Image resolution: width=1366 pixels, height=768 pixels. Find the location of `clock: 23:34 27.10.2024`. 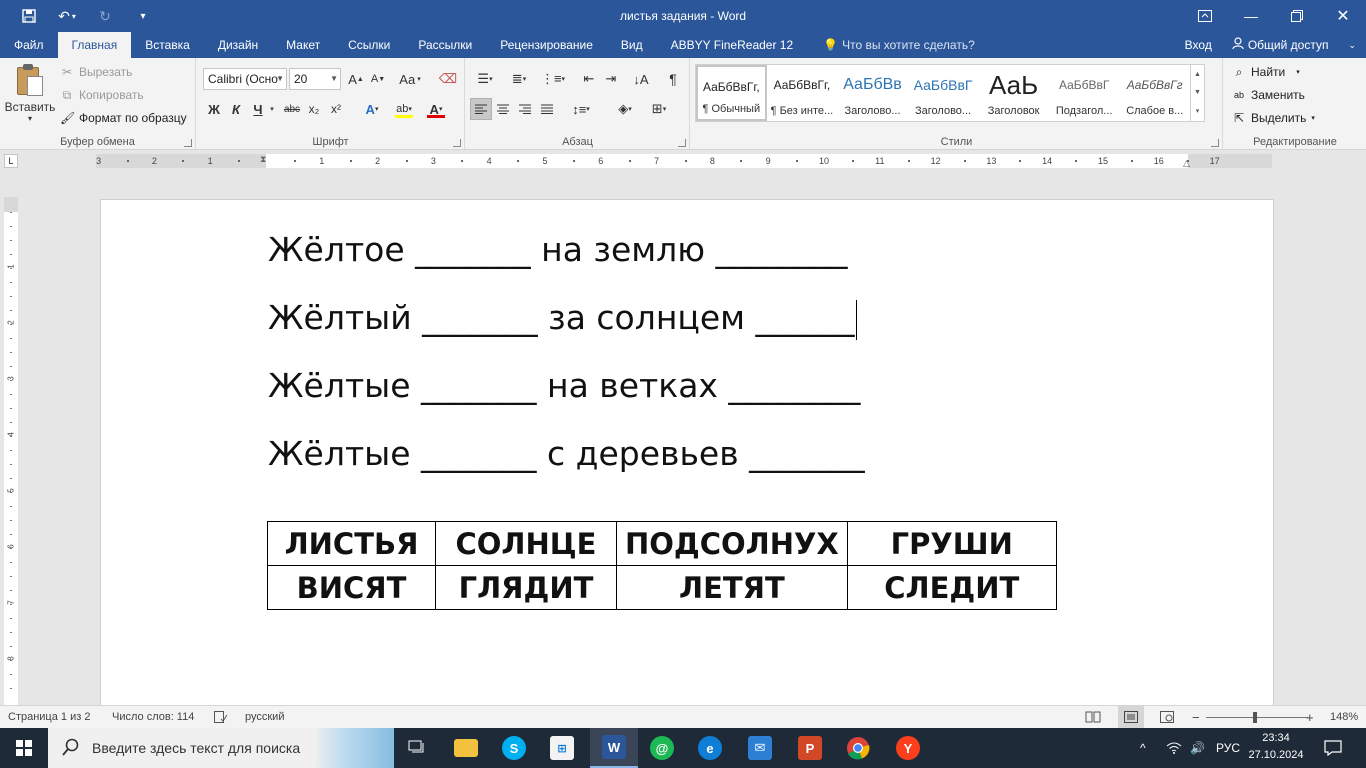

clock: 23:34 27.10.2024 is located at coordinates (1276, 747).